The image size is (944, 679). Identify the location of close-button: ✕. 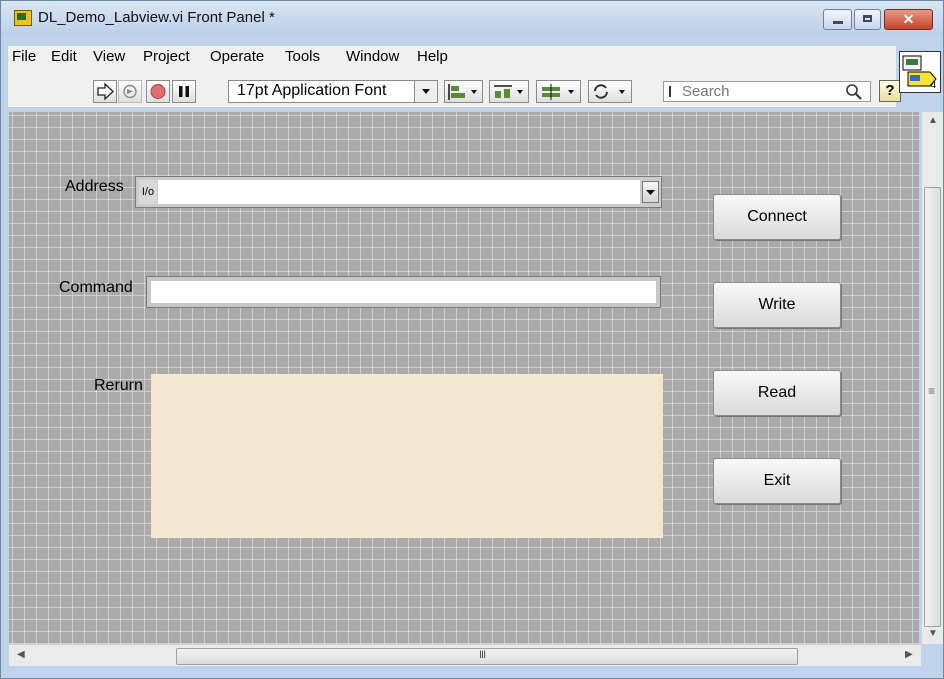
(908, 19).